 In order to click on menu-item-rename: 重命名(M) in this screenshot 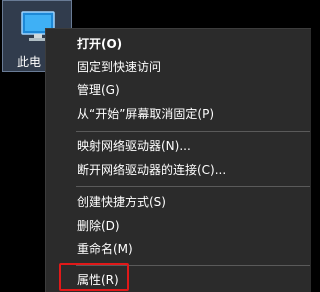, I will do `click(178, 249)`.